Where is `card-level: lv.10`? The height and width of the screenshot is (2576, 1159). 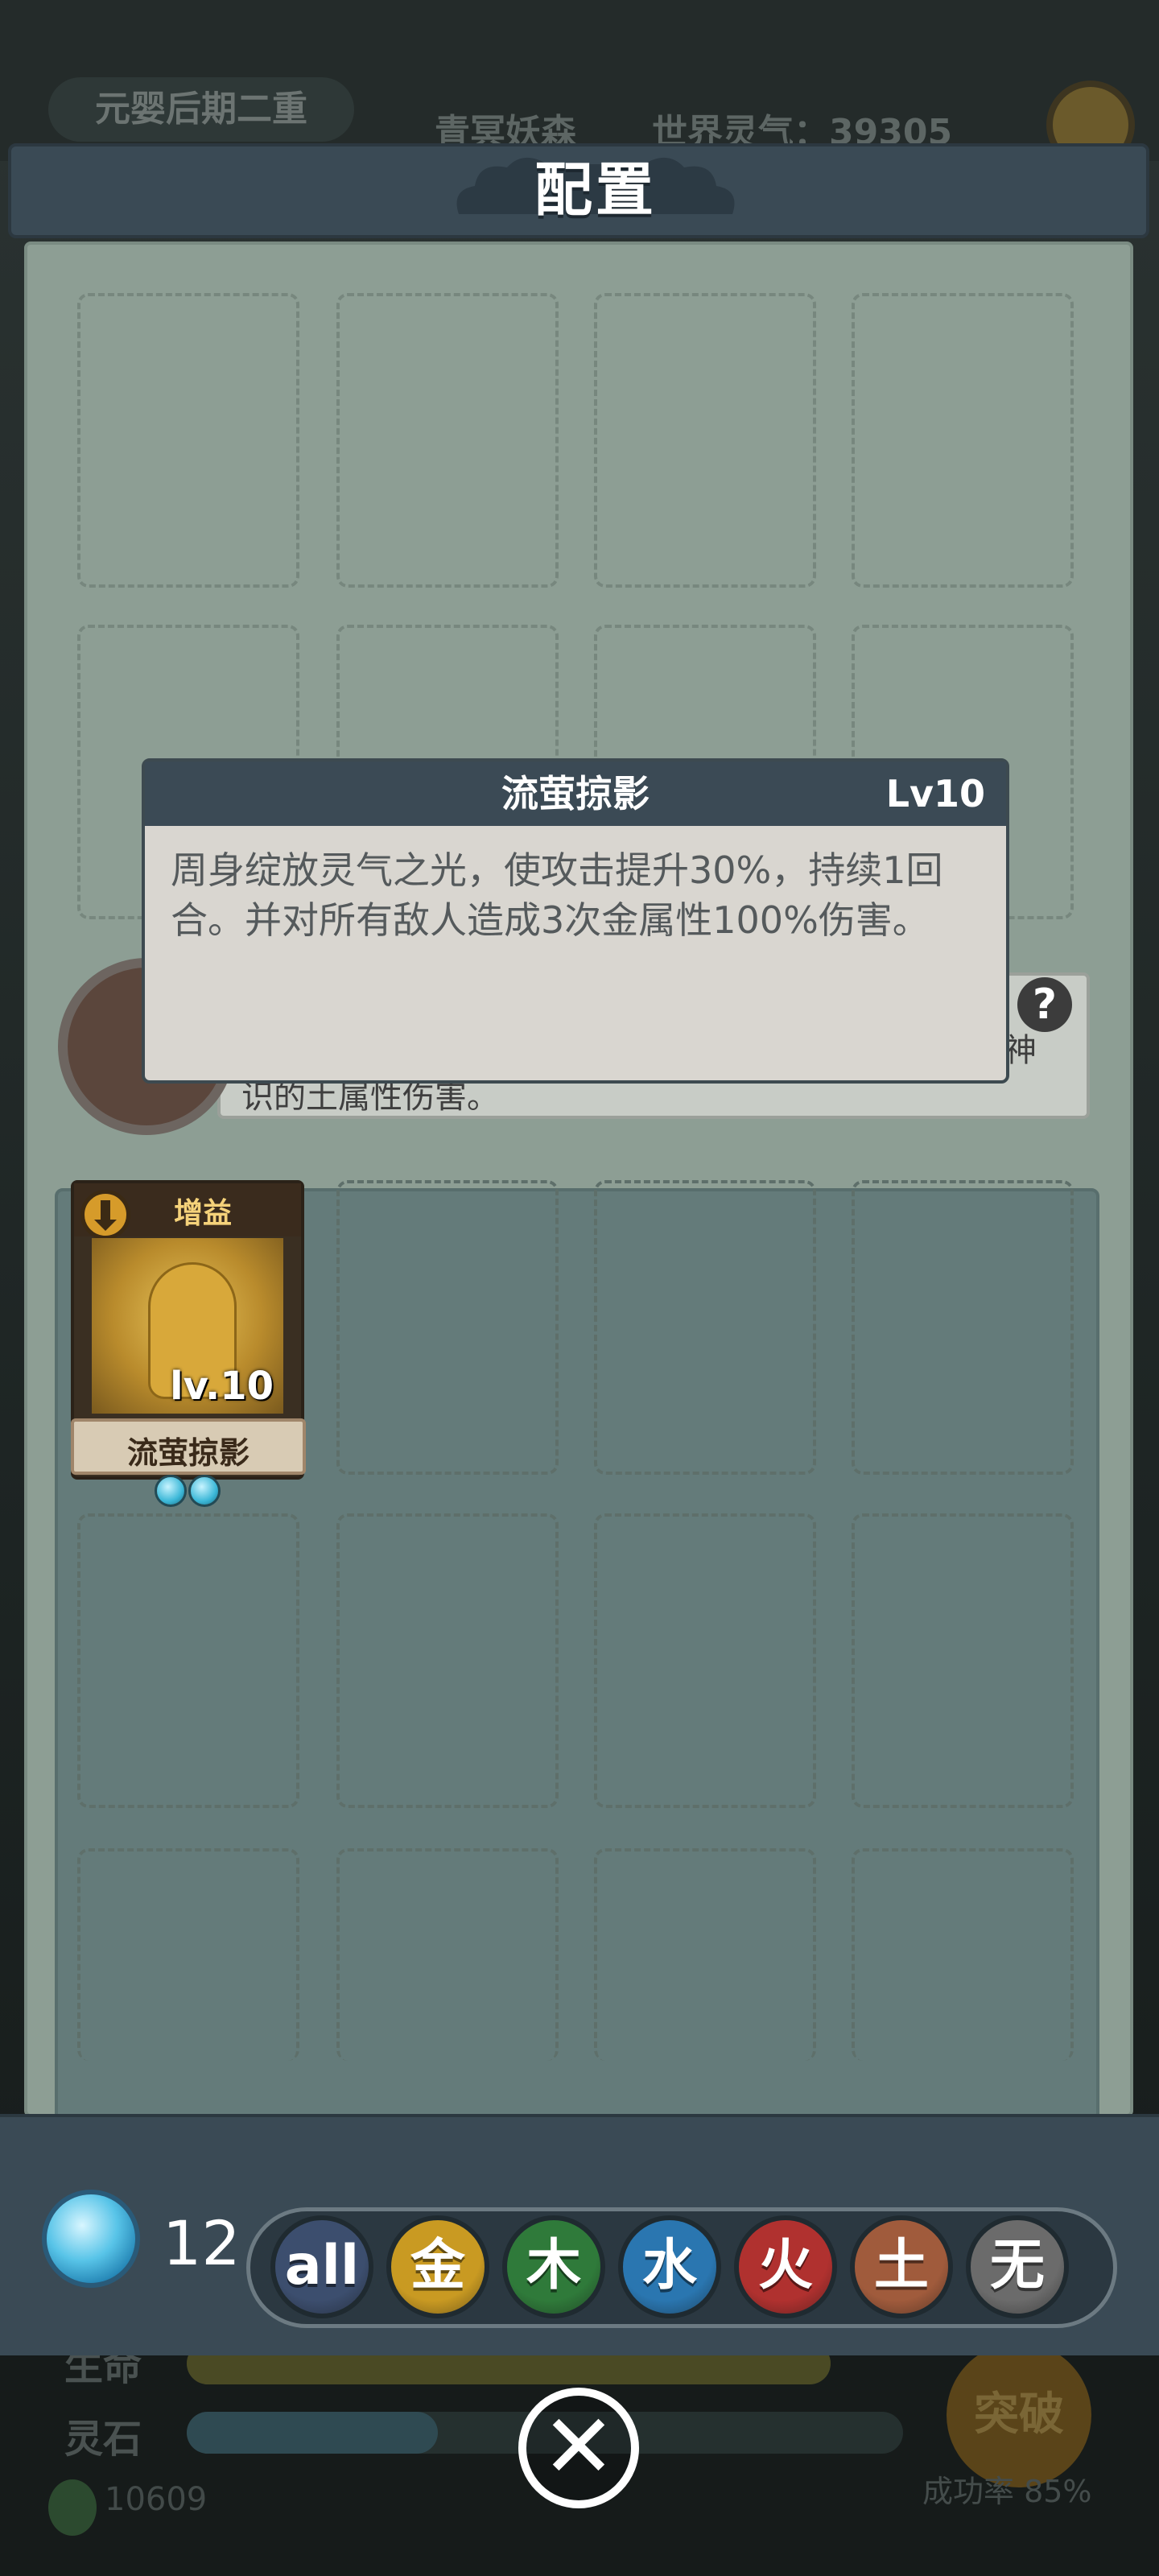
card-level: lv.10 is located at coordinates (222, 1386).